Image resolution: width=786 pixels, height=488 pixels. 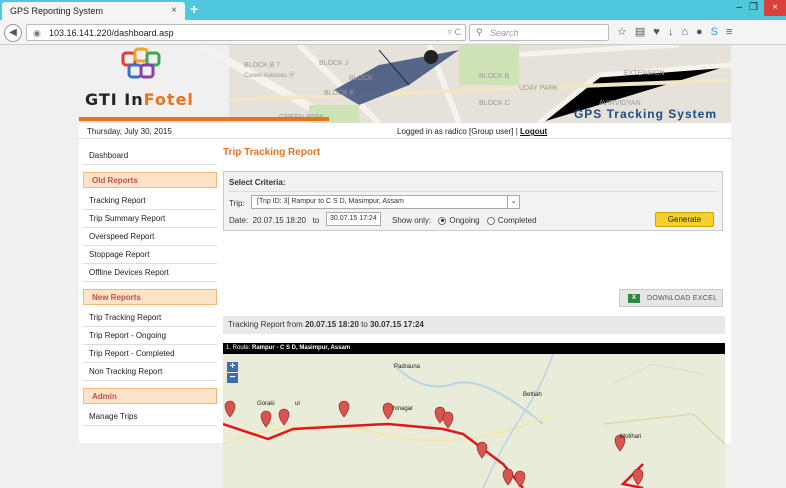 I want to click on chevron-down-icon: ⌄, so click(x=513, y=202).